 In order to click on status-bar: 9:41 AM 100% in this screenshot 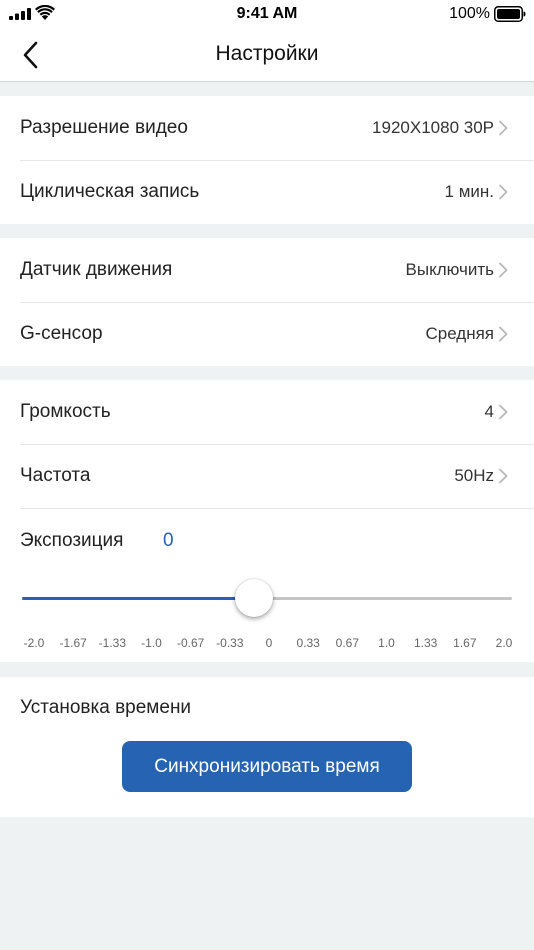, I will do `click(267, 14)`.